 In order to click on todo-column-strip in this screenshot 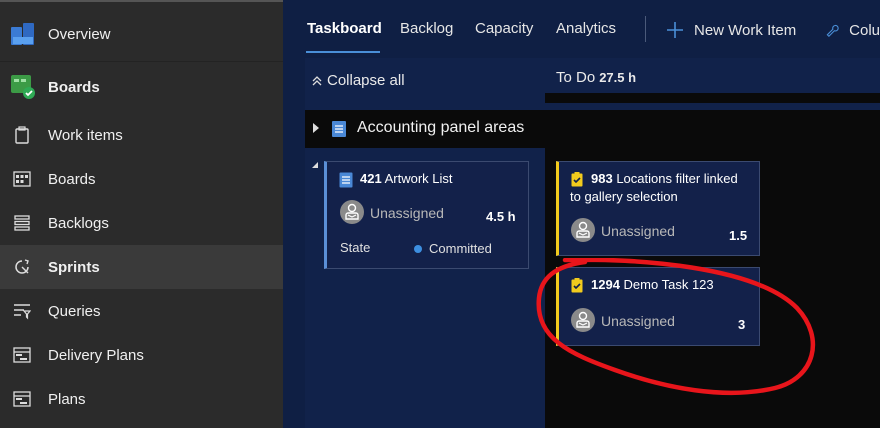, I will do `click(712, 98)`.